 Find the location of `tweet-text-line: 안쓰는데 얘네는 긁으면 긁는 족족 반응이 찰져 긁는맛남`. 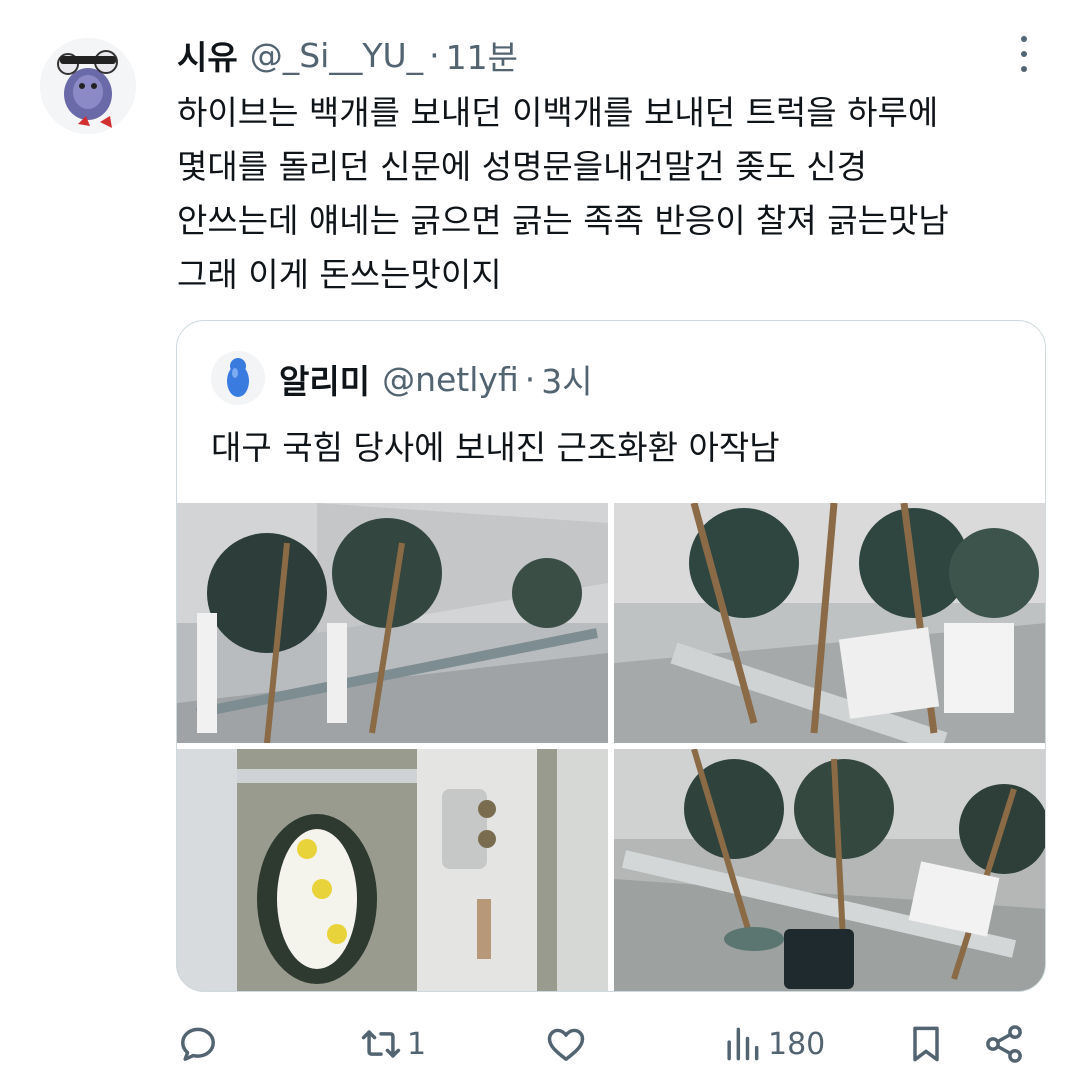

tweet-text-line: 안쓰는데 얘네는 긁으면 긁는 족족 반응이 찰져 긁는맛남 is located at coordinates (563, 220).